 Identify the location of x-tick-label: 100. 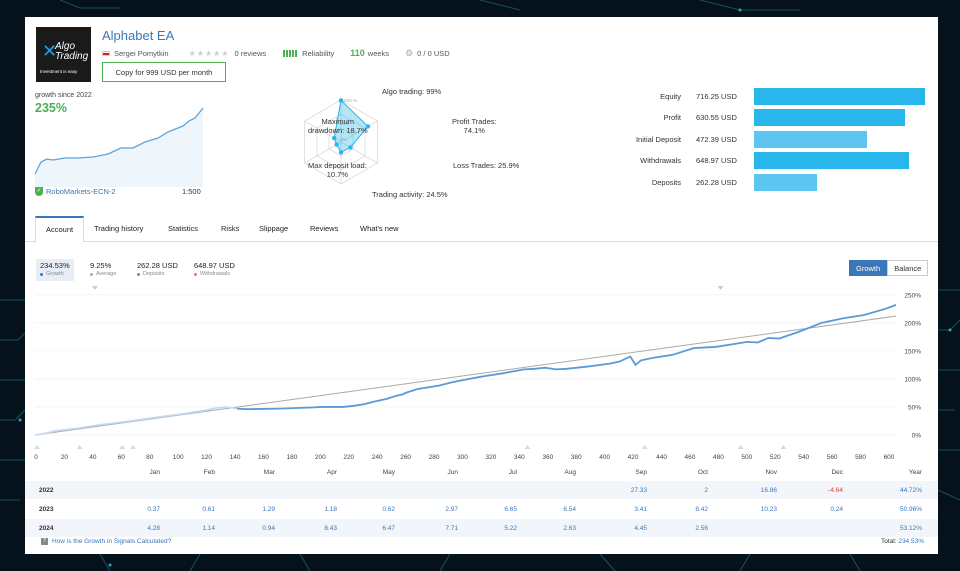
(178, 457).